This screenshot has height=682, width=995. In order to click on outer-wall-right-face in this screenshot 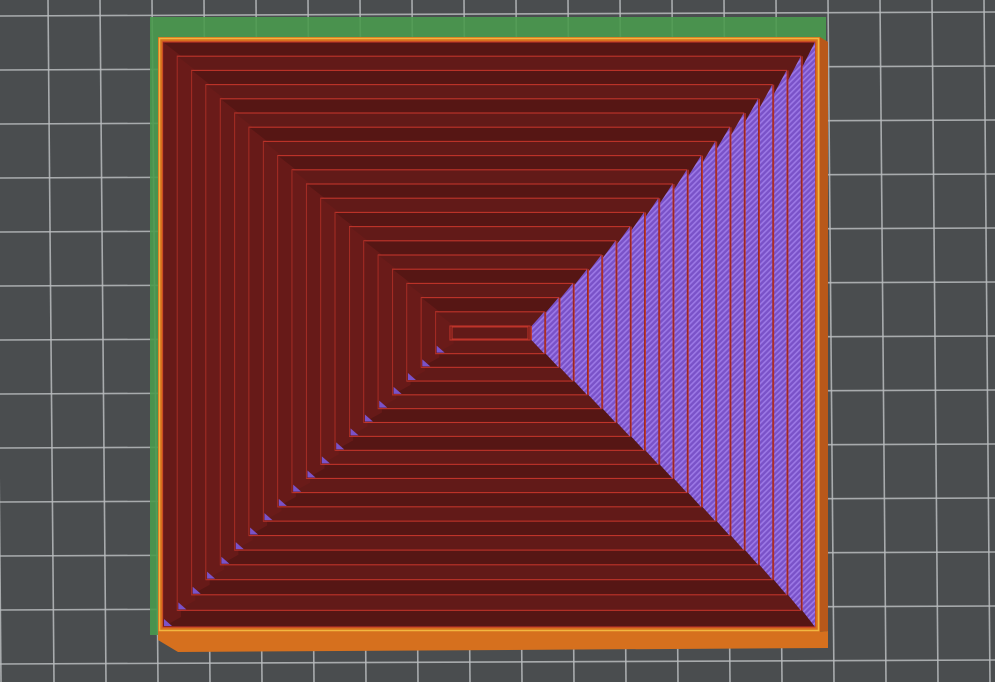, I will do `click(824, 334)`.